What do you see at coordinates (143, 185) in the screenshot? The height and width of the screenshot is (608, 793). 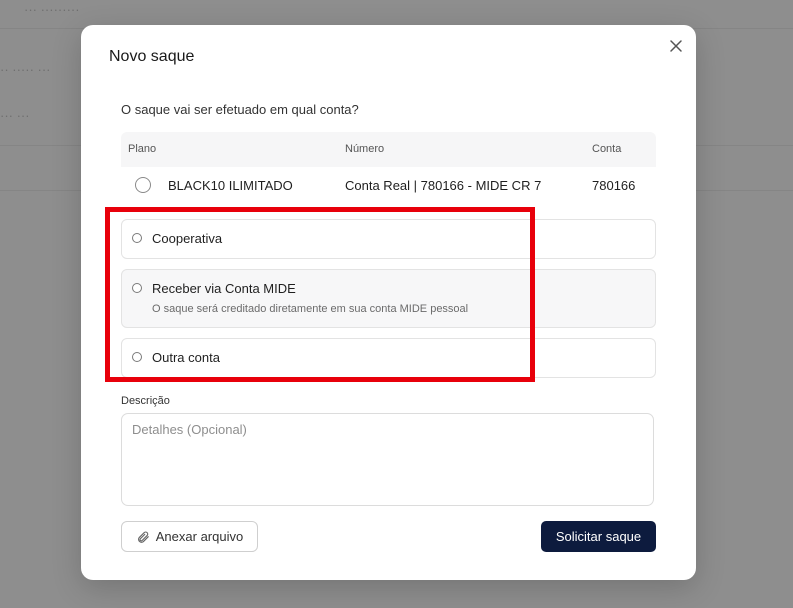 I see `account-radio` at bounding box center [143, 185].